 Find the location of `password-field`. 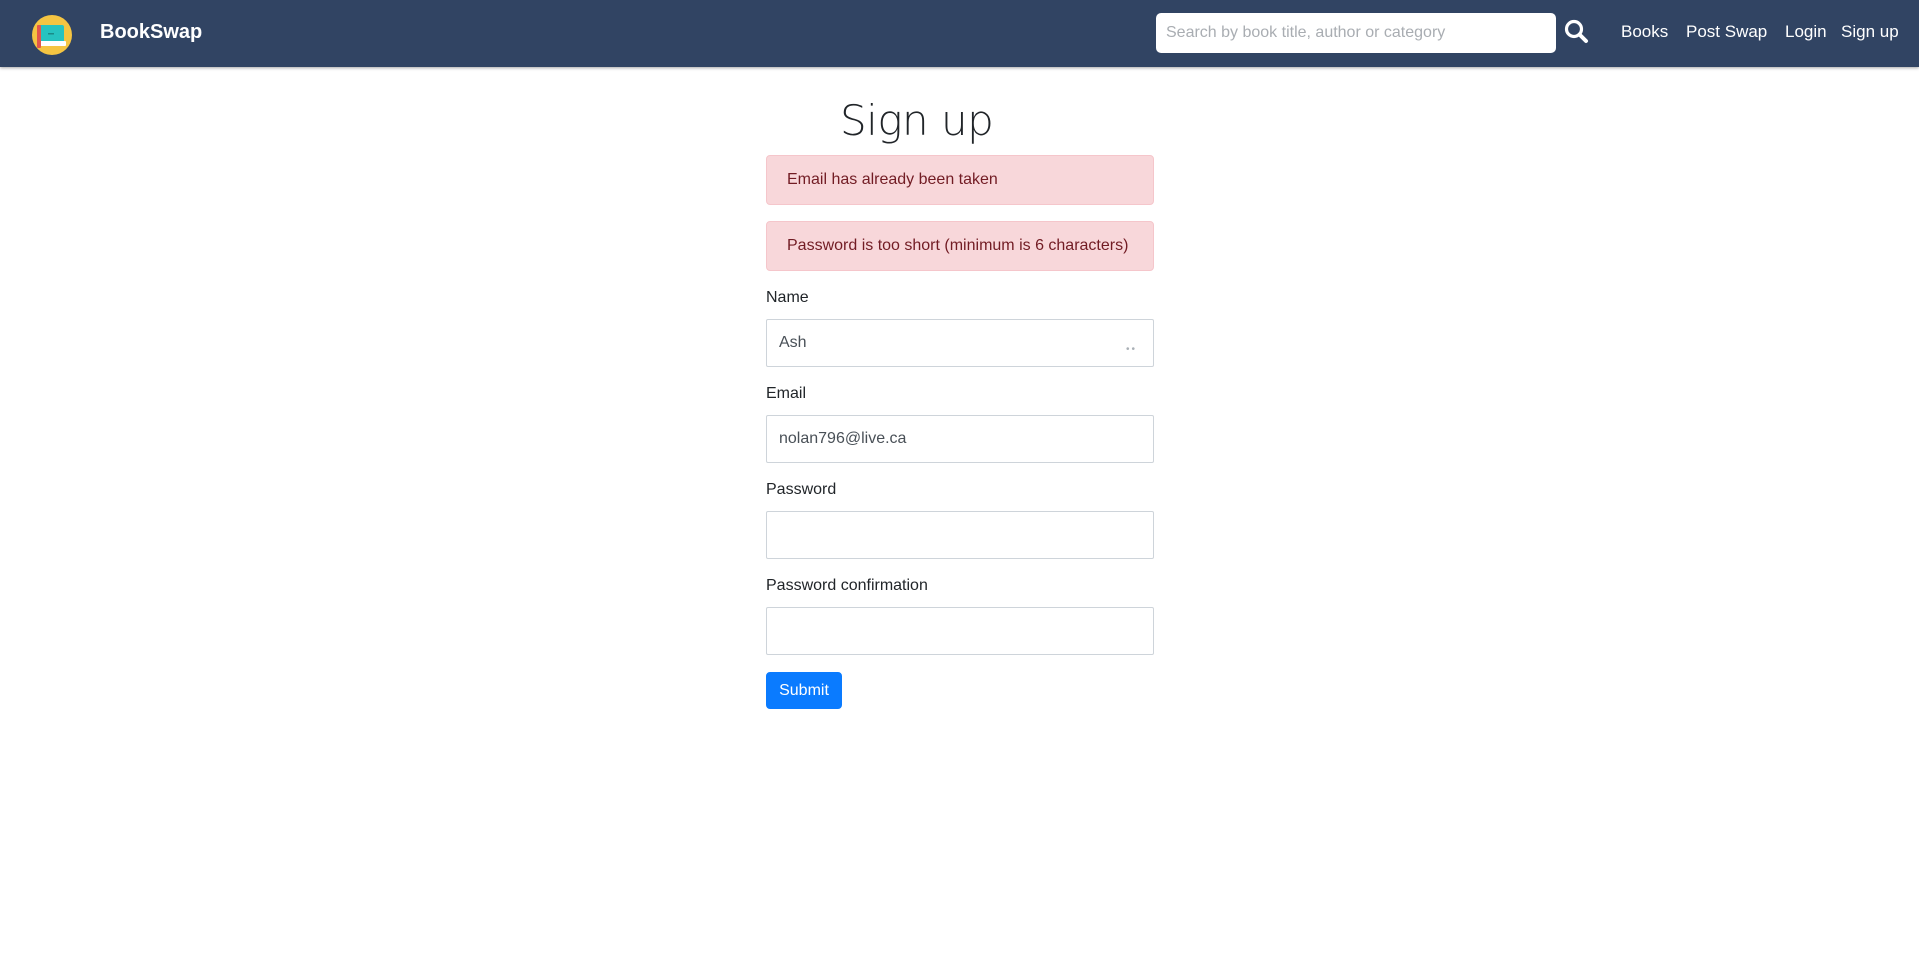

password-field is located at coordinates (960, 535).